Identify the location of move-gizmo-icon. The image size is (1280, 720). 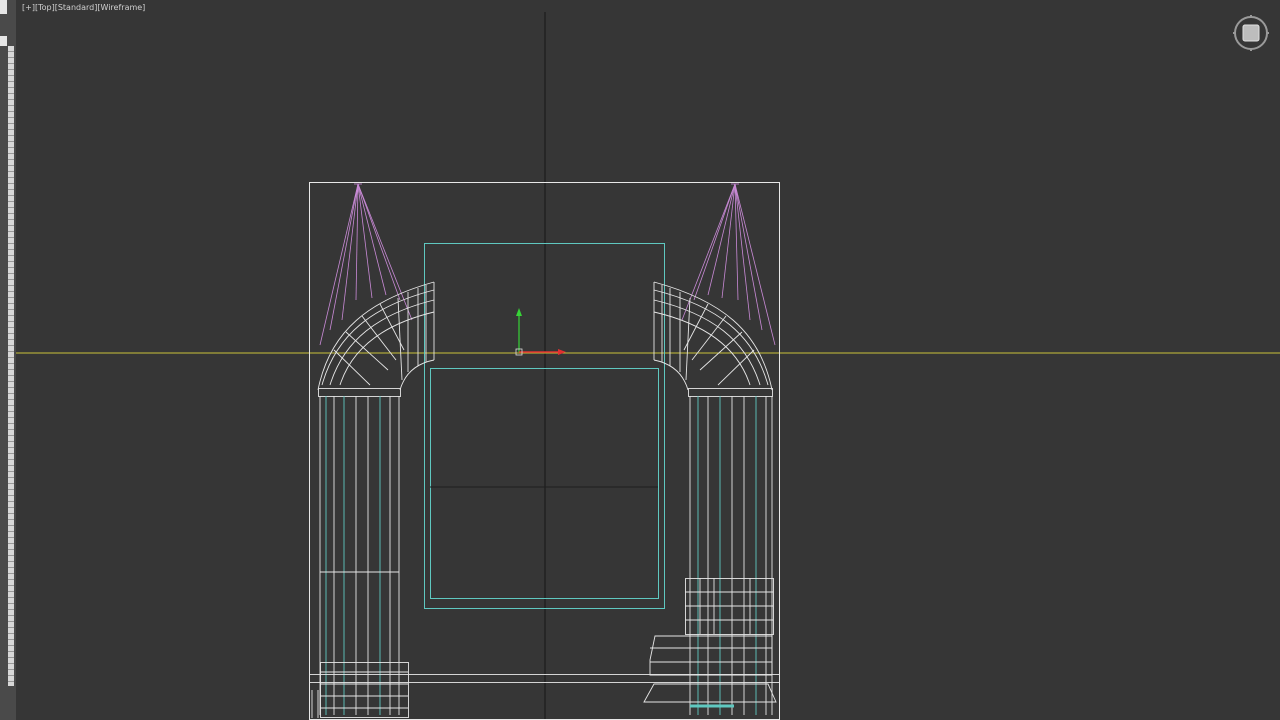
(540, 332).